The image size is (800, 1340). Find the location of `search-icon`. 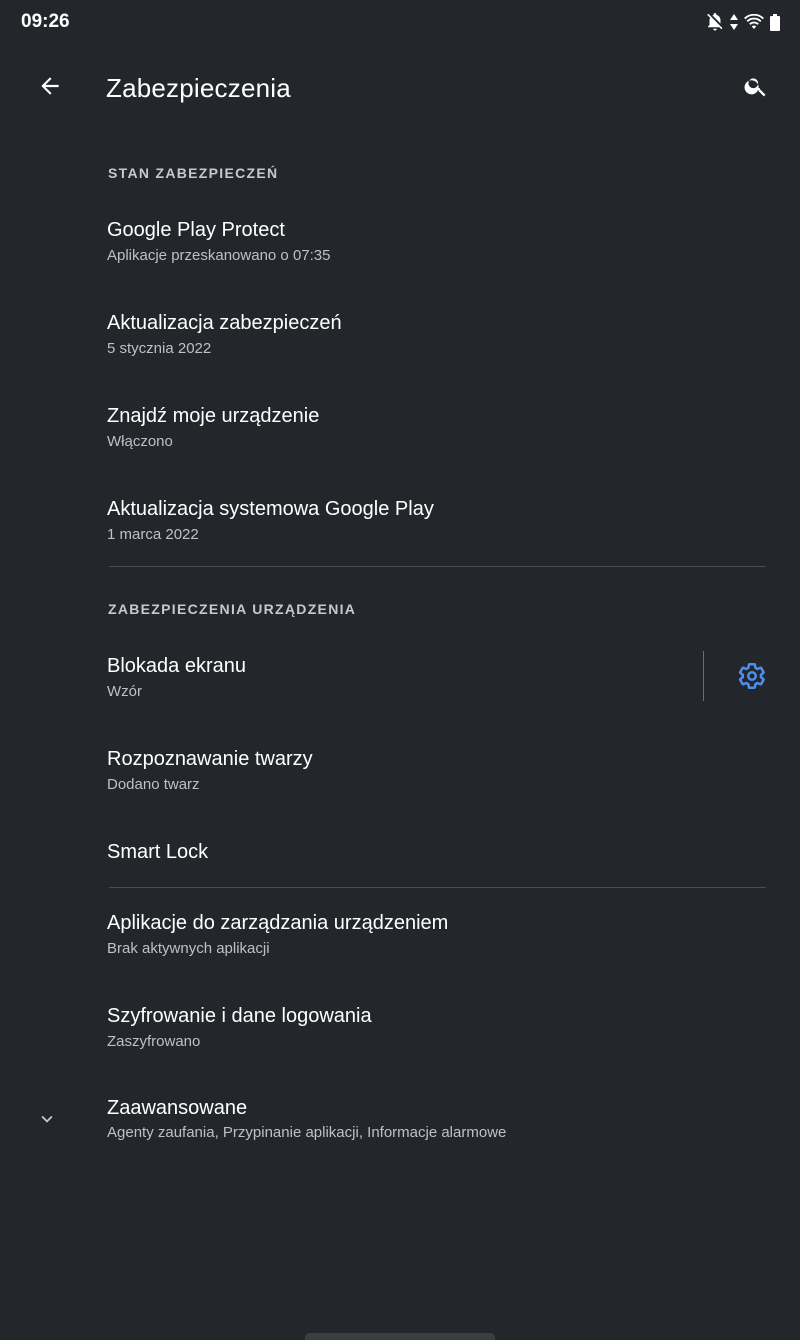

search-icon is located at coordinates (756, 88).